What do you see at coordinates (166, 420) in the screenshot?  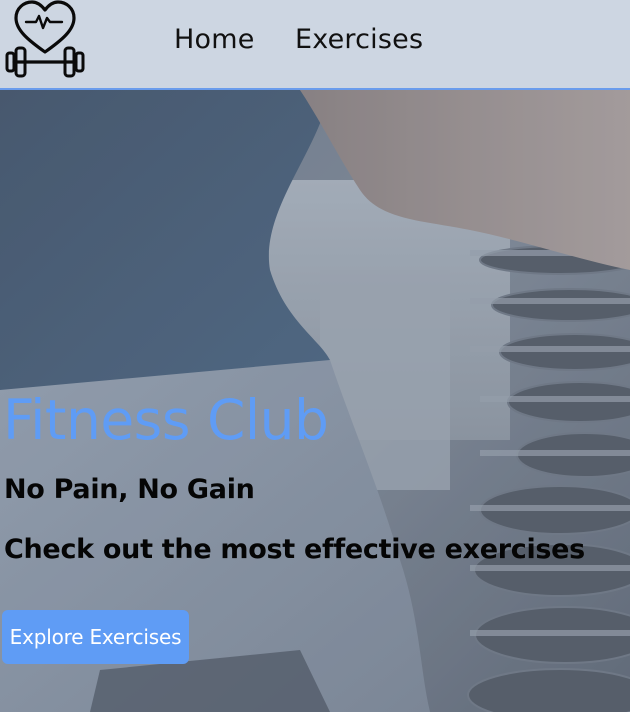 I see `hero-title: Fitness Club` at bounding box center [166, 420].